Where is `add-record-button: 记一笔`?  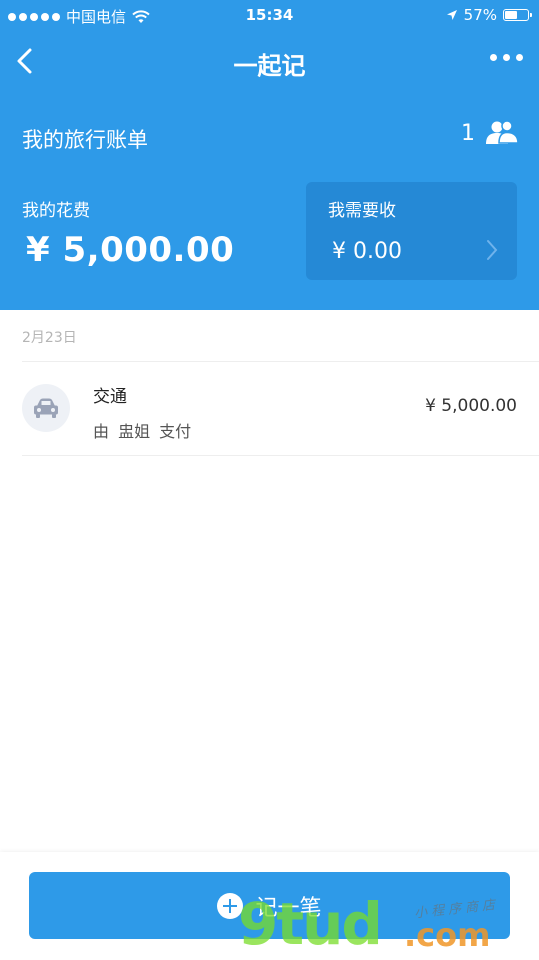 add-record-button: 记一笔 is located at coordinates (269, 905).